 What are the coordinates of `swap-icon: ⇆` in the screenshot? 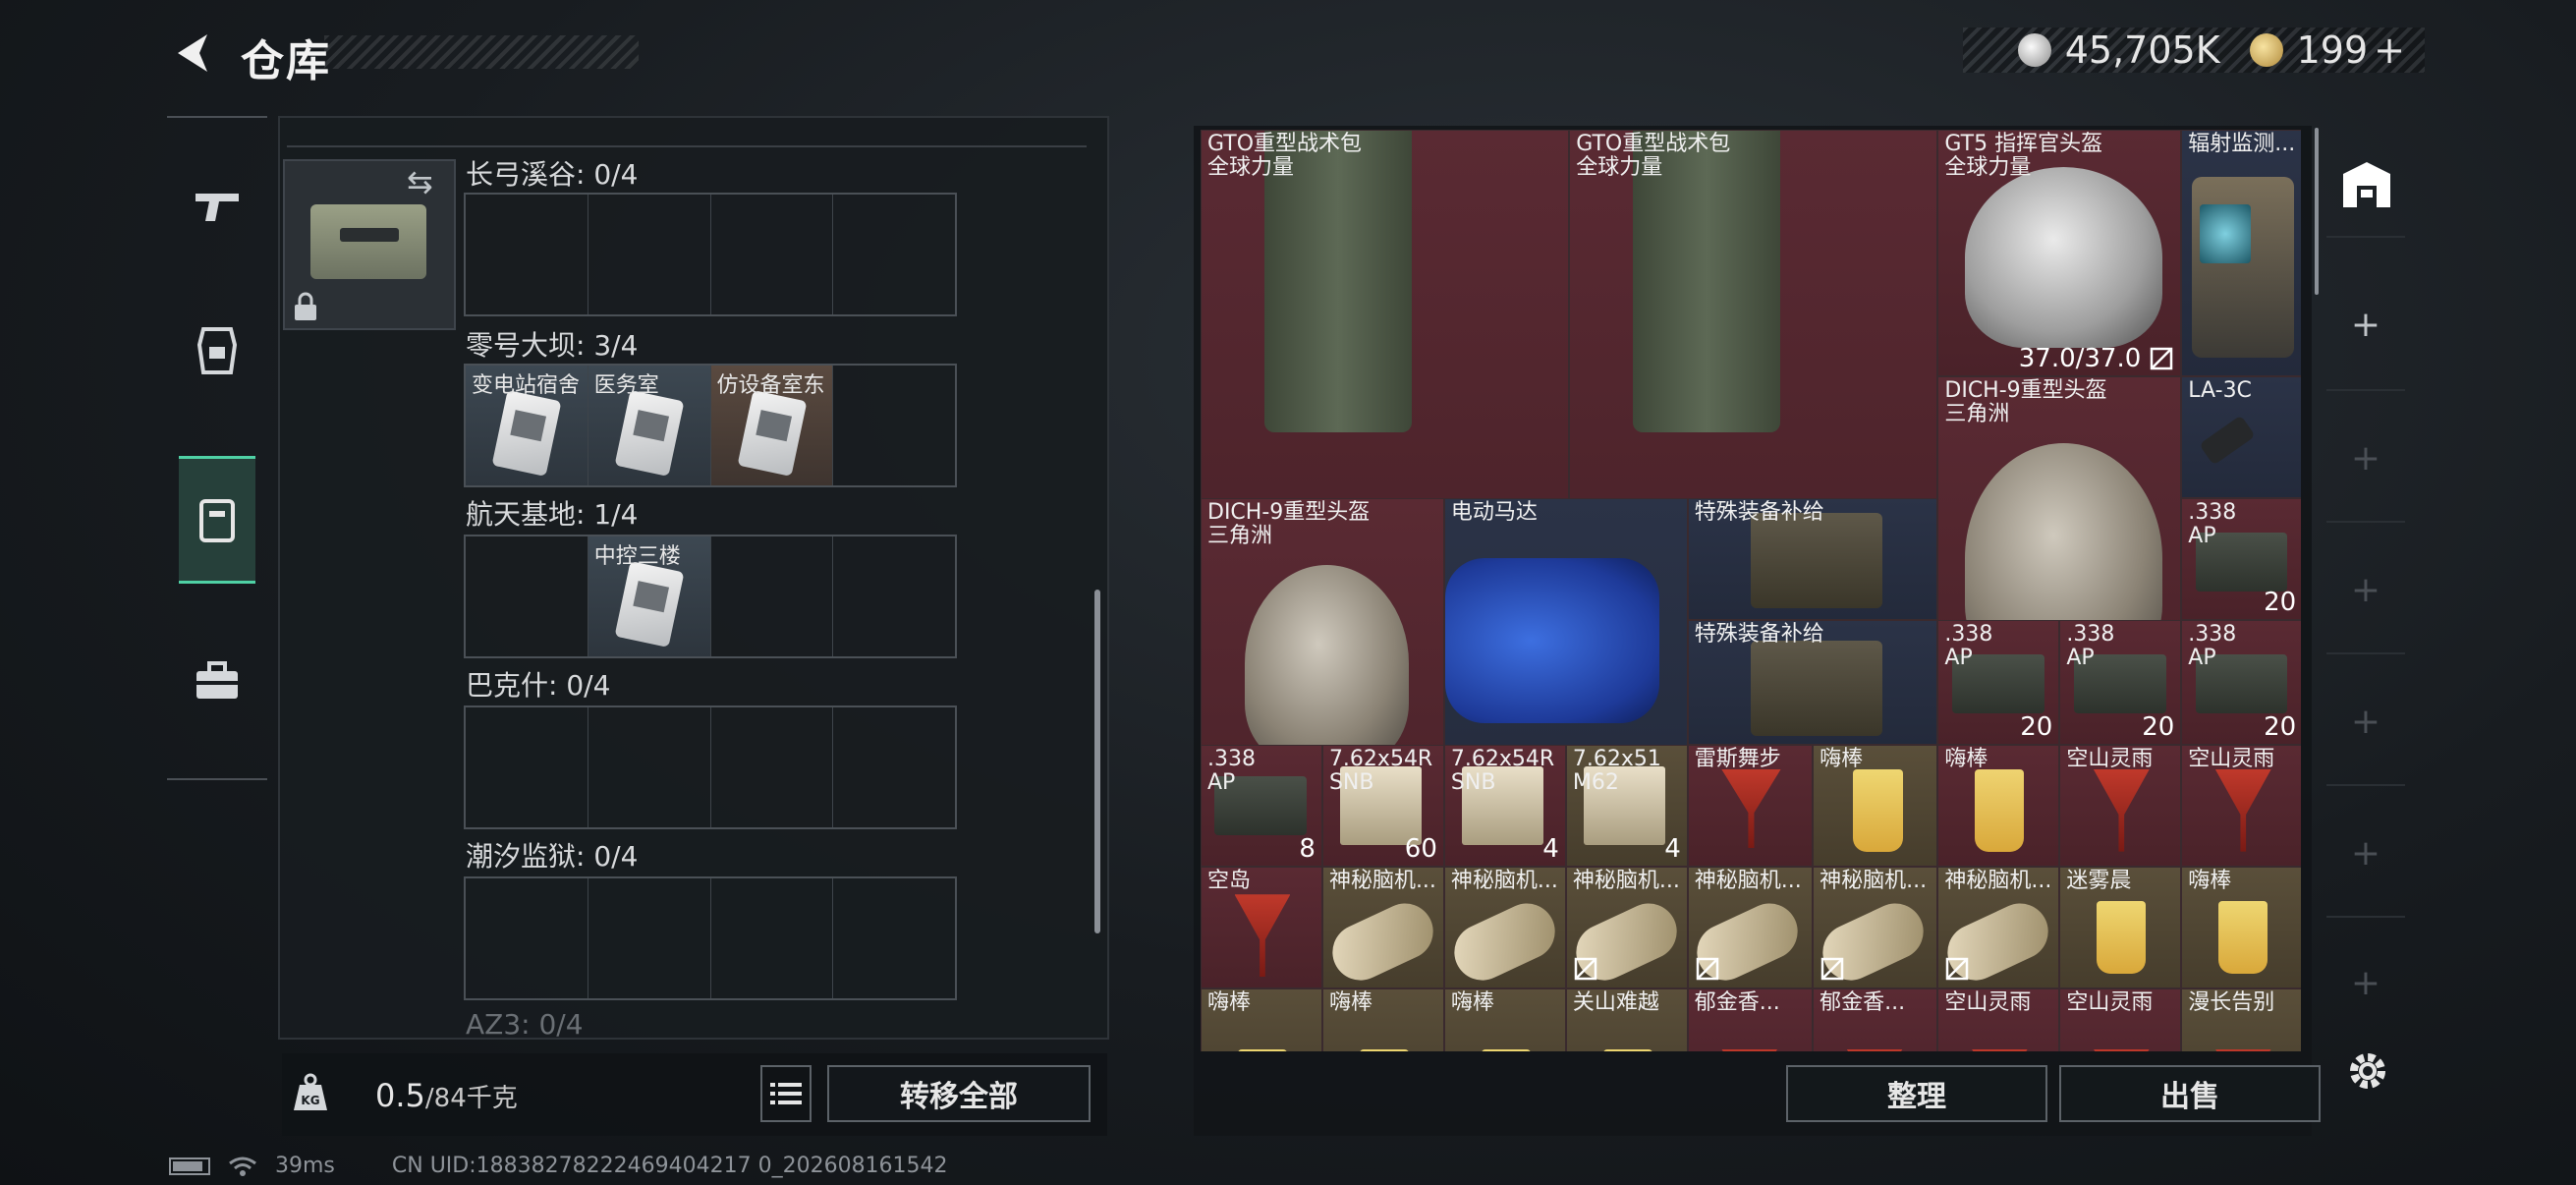 It's located at (420, 182).